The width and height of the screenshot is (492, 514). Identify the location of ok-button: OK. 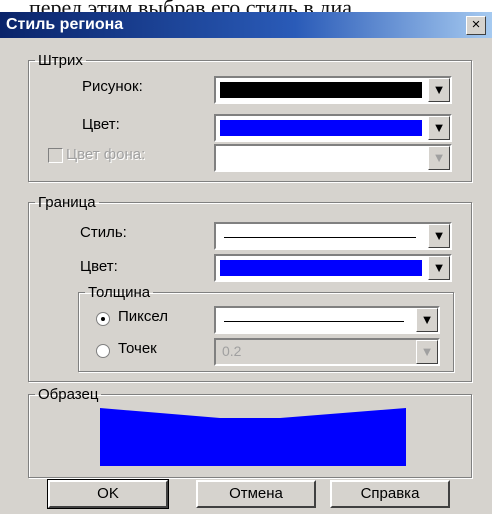
(108, 494).